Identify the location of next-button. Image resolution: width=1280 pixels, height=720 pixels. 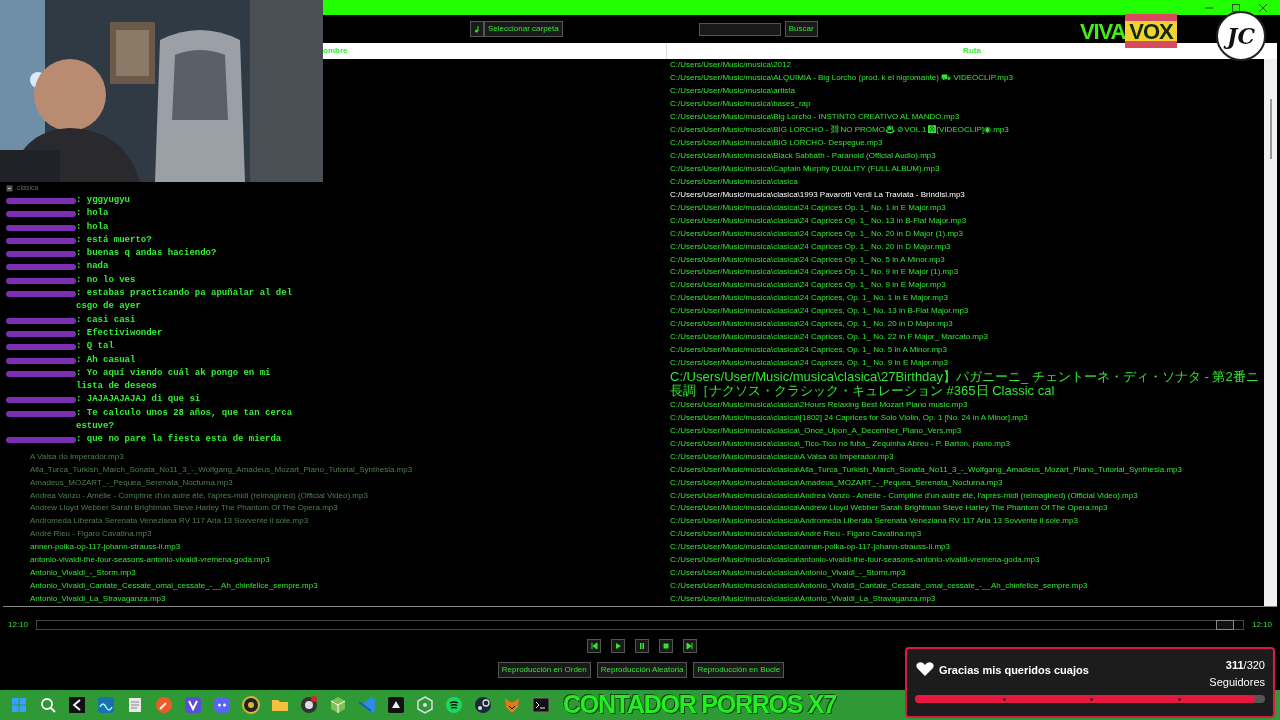
(689, 646).